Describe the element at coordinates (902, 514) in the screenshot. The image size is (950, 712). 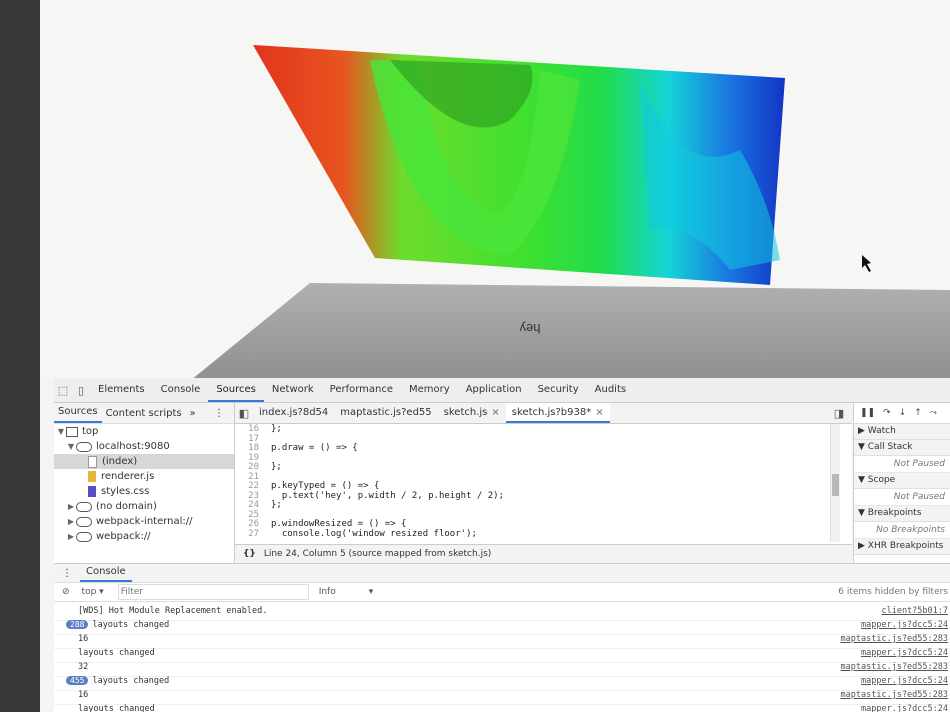
I see `pane-breakpoints: ▼ Breakpoints` at that location.